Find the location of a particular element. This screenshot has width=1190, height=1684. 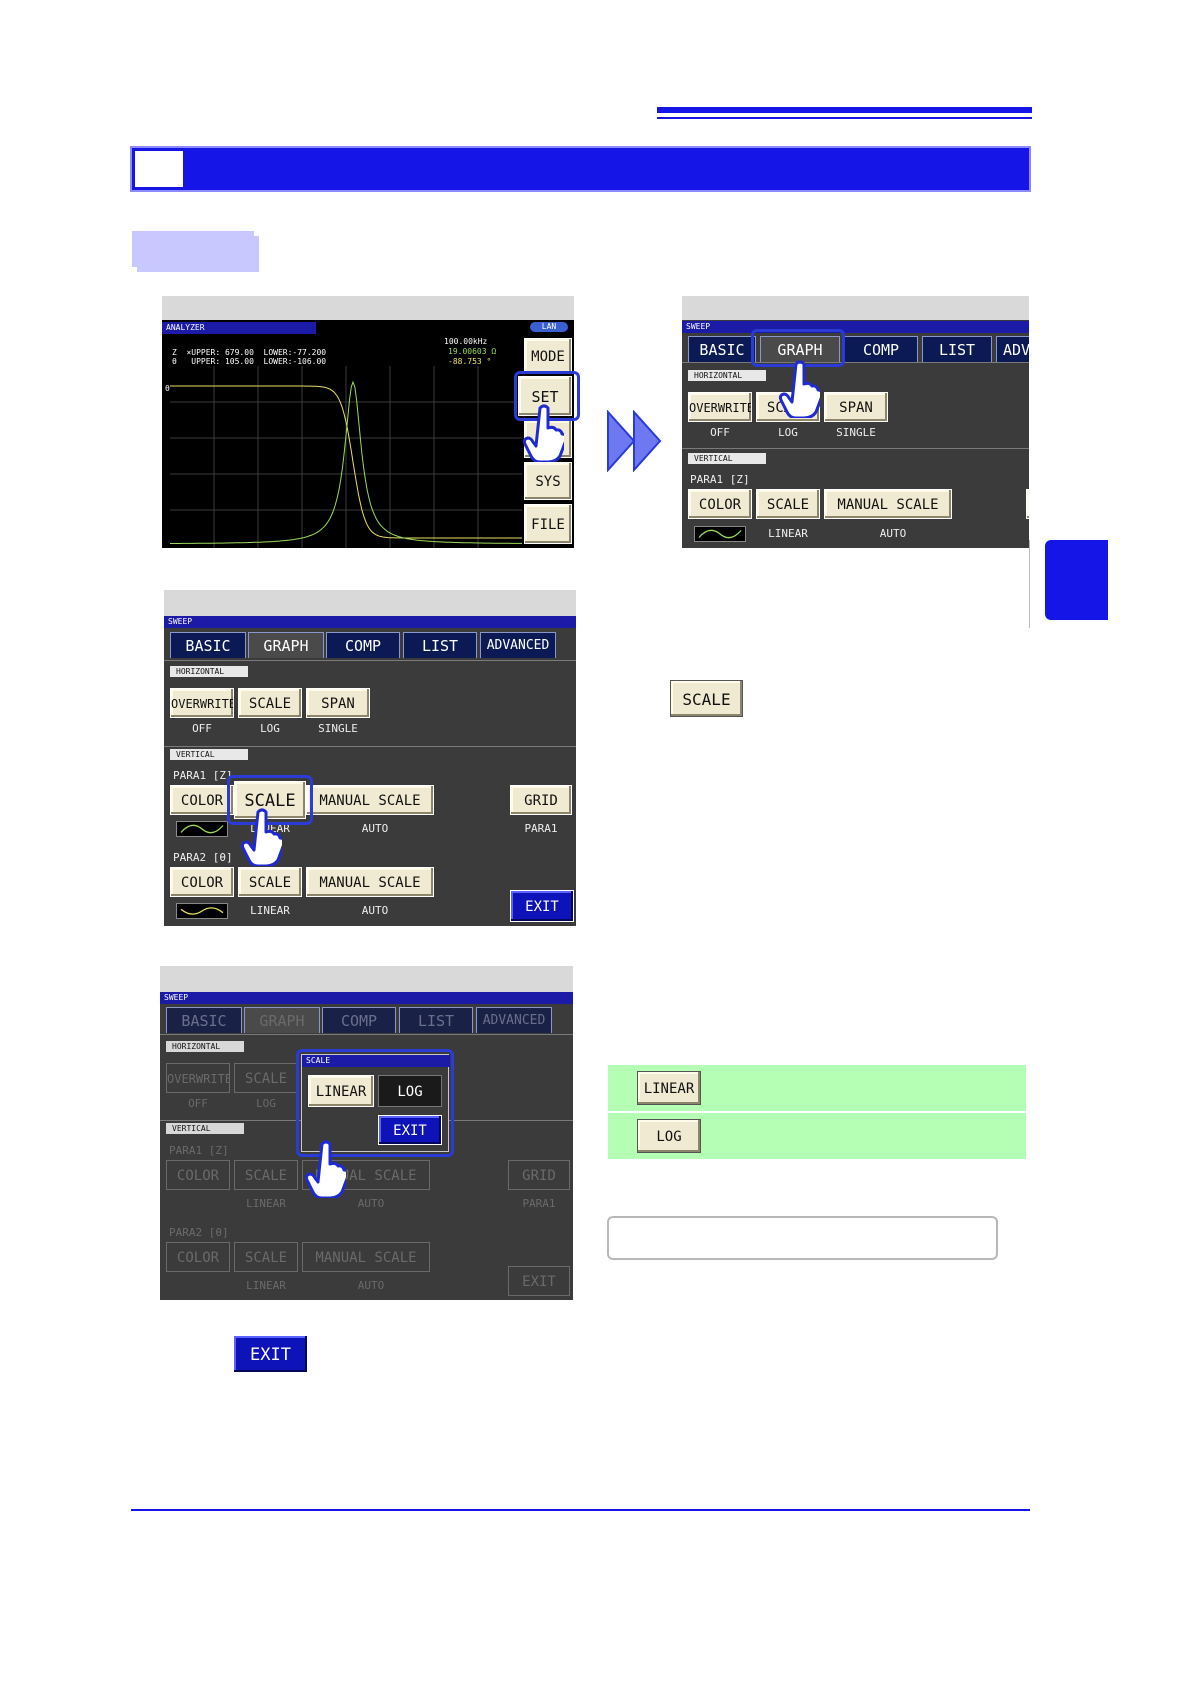

linear-key-reference: LINEAR is located at coordinates (669, 1088).